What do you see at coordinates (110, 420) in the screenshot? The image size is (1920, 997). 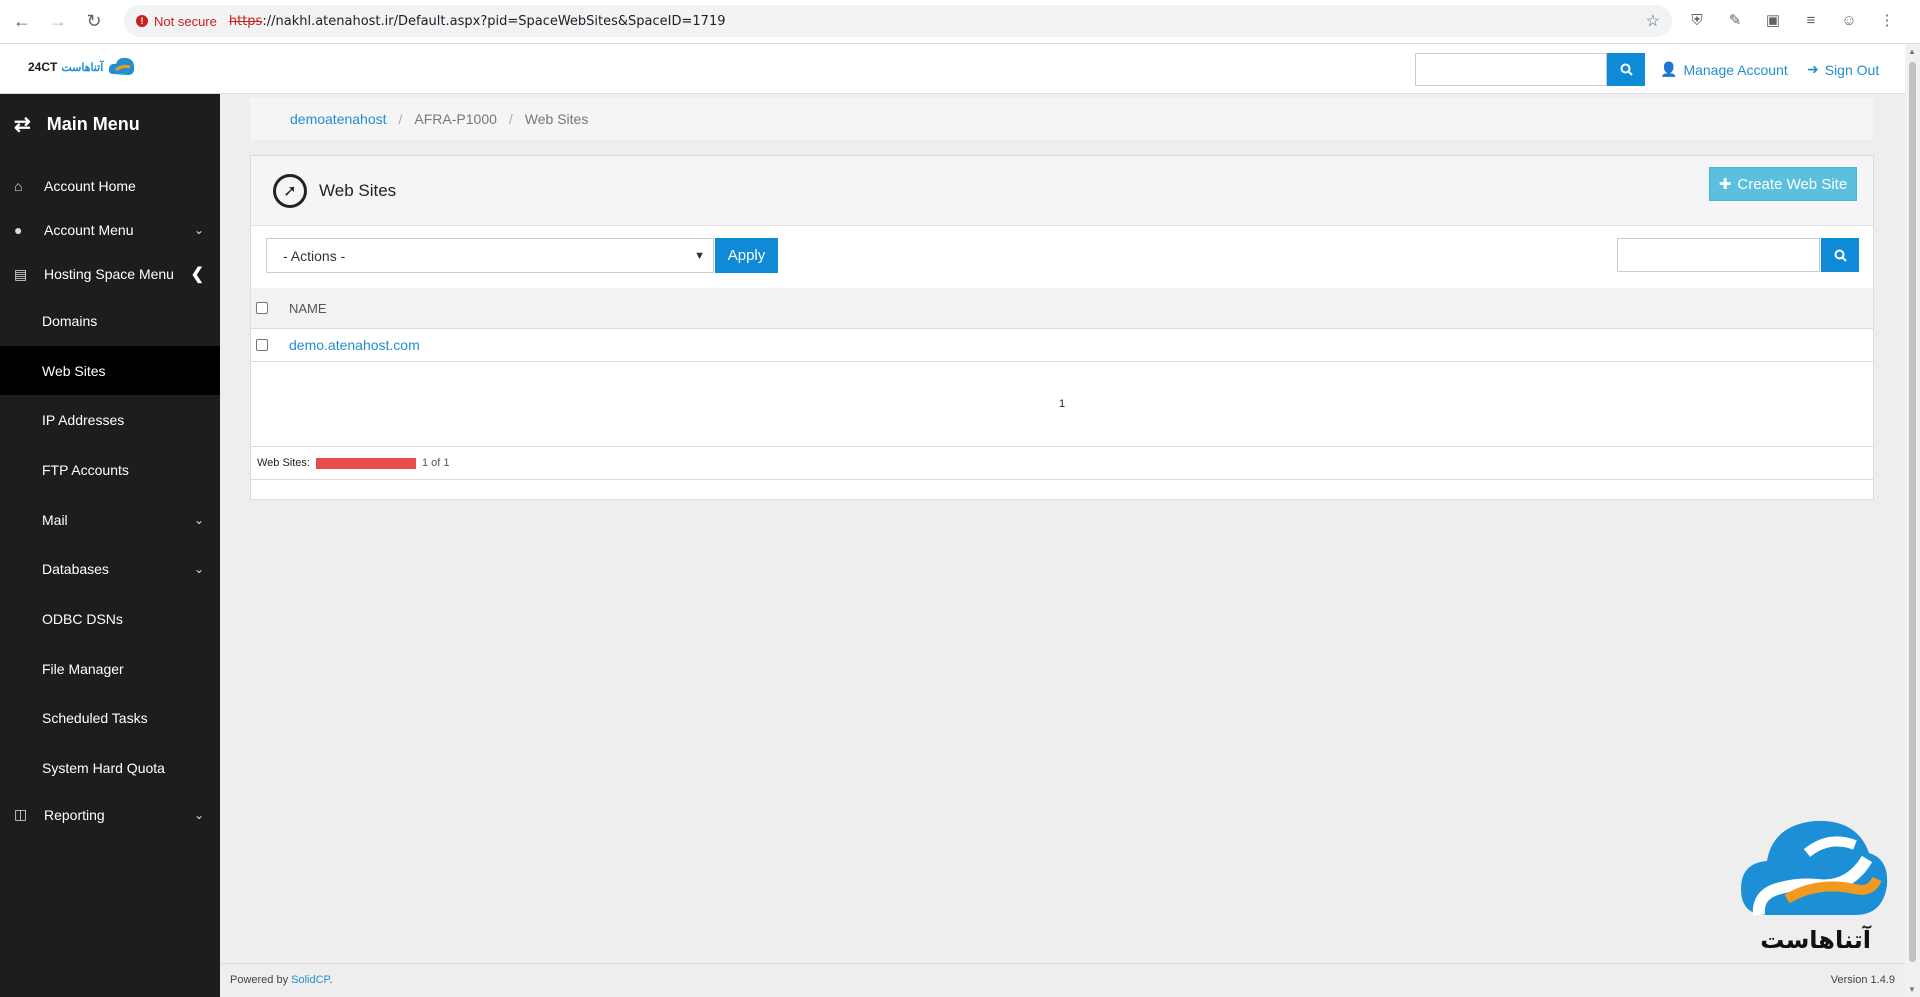 I see `sidebar-item-ip-addresses: IP Addresses` at bounding box center [110, 420].